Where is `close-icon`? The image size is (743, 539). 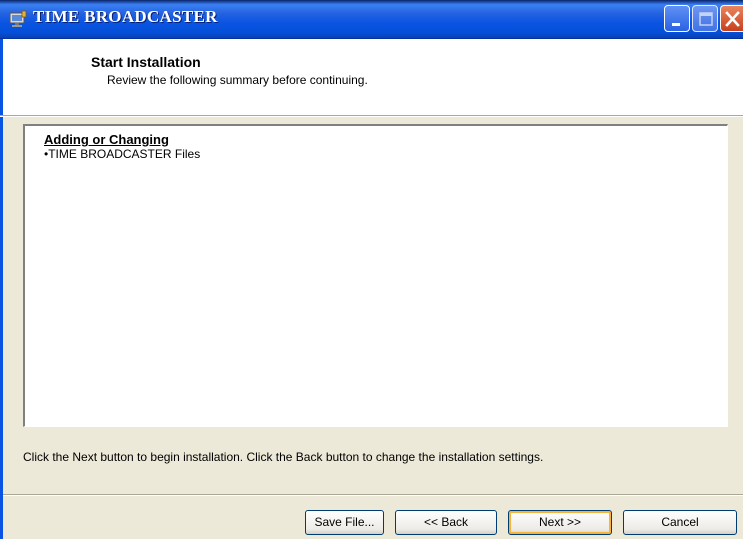
close-icon is located at coordinates (732, 19).